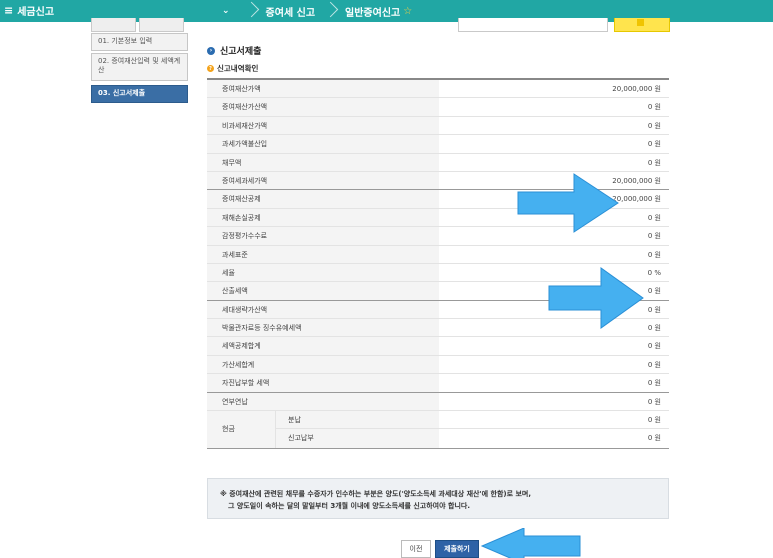  Describe the element at coordinates (323, 199) in the screenshot. I see `row-label: 증여재산공제` at that location.